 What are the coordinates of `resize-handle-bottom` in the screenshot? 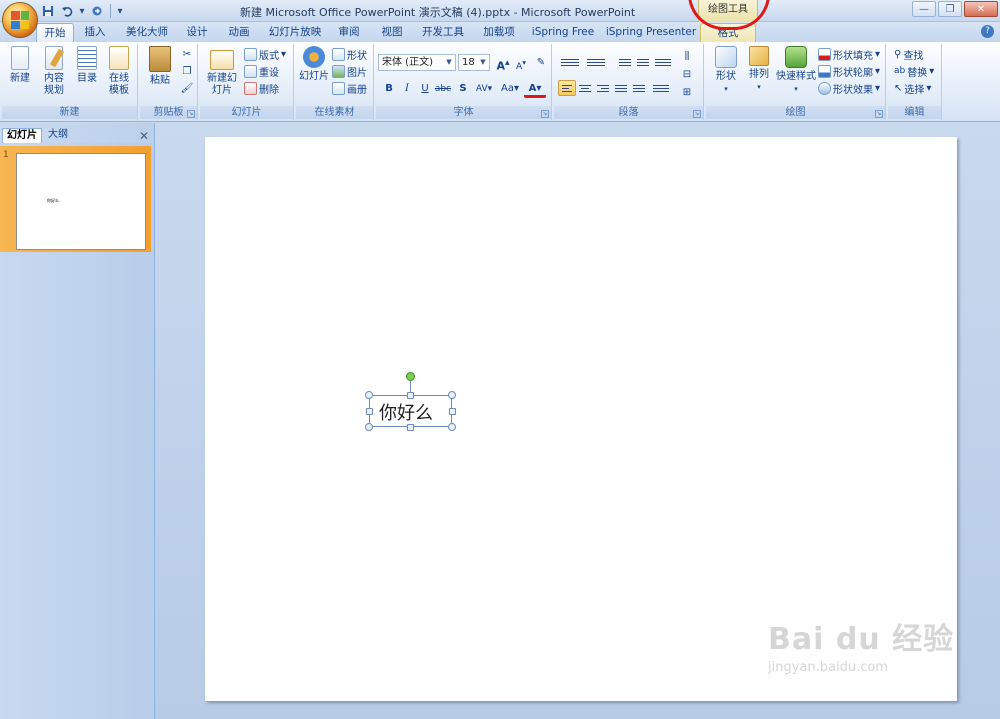 It's located at (410, 427).